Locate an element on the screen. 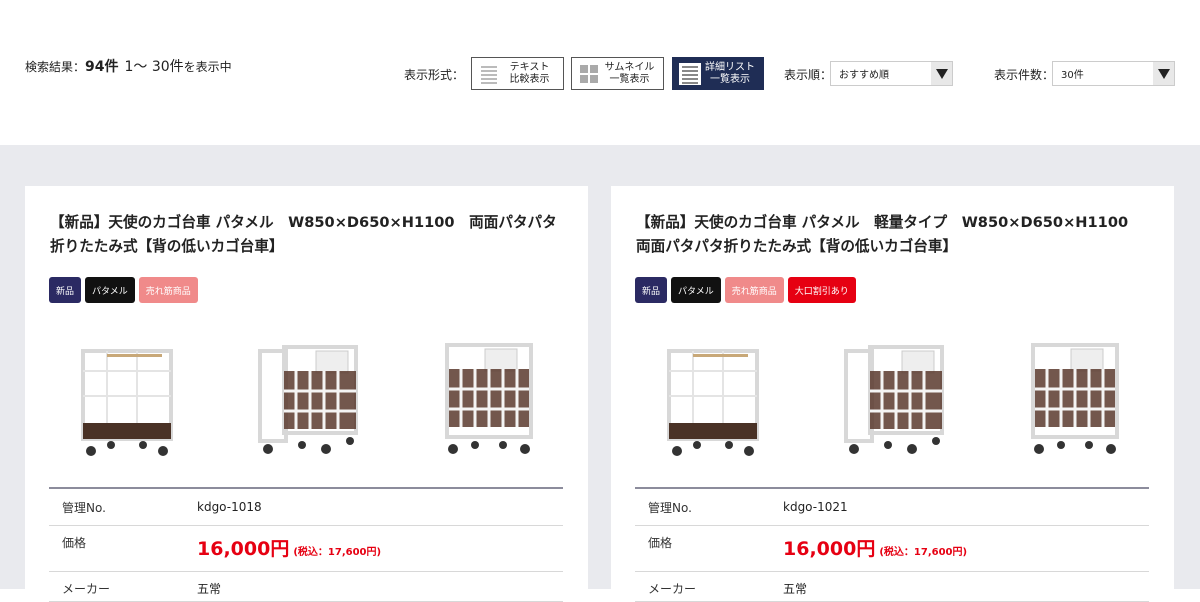 This screenshot has width=1200, height=602. view-text-compare-button: テキスト 比較表示 is located at coordinates (517, 73).